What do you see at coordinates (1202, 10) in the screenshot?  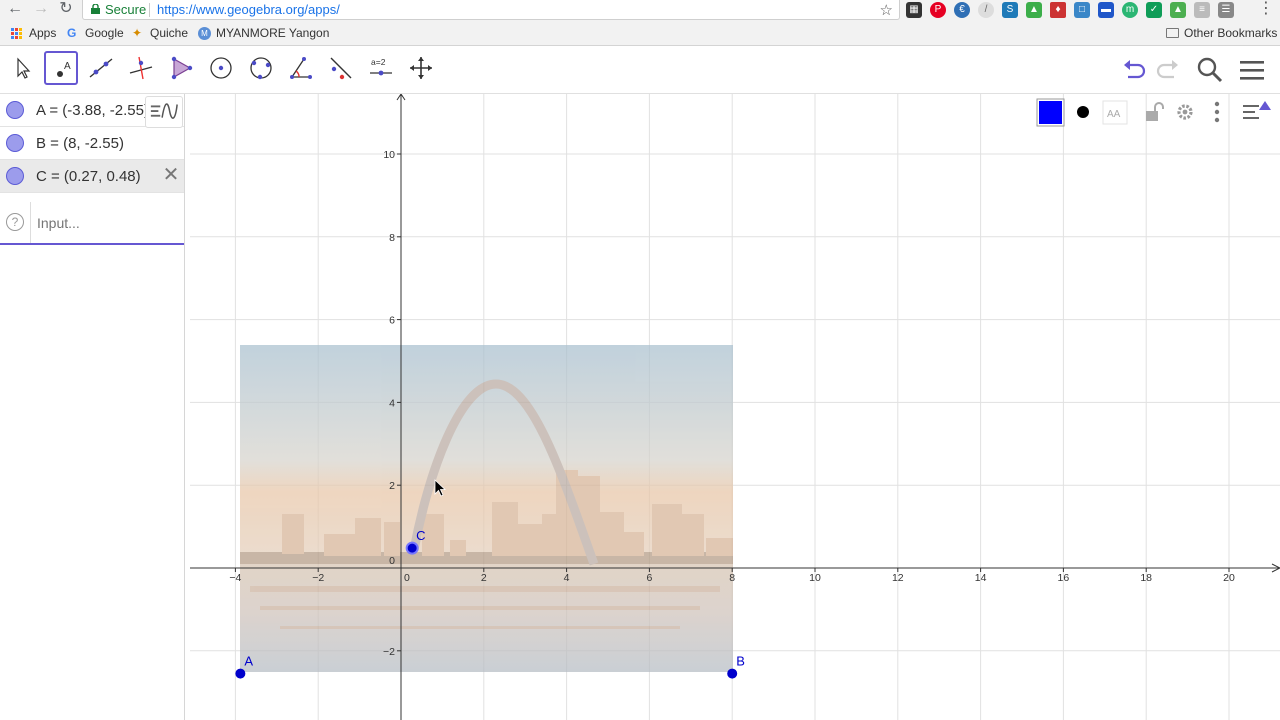 I see `grid-icon: ≡` at bounding box center [1202, 10].